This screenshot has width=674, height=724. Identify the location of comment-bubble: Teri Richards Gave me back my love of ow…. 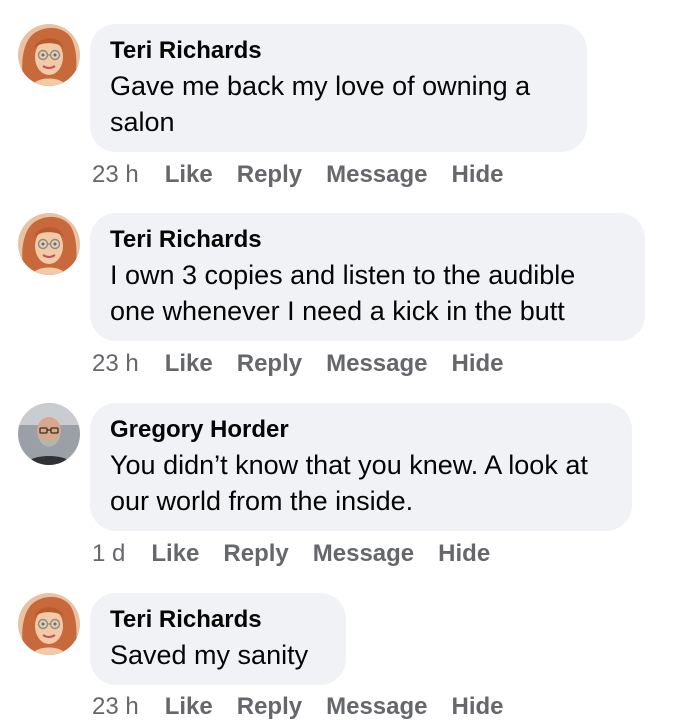
(338, 88).